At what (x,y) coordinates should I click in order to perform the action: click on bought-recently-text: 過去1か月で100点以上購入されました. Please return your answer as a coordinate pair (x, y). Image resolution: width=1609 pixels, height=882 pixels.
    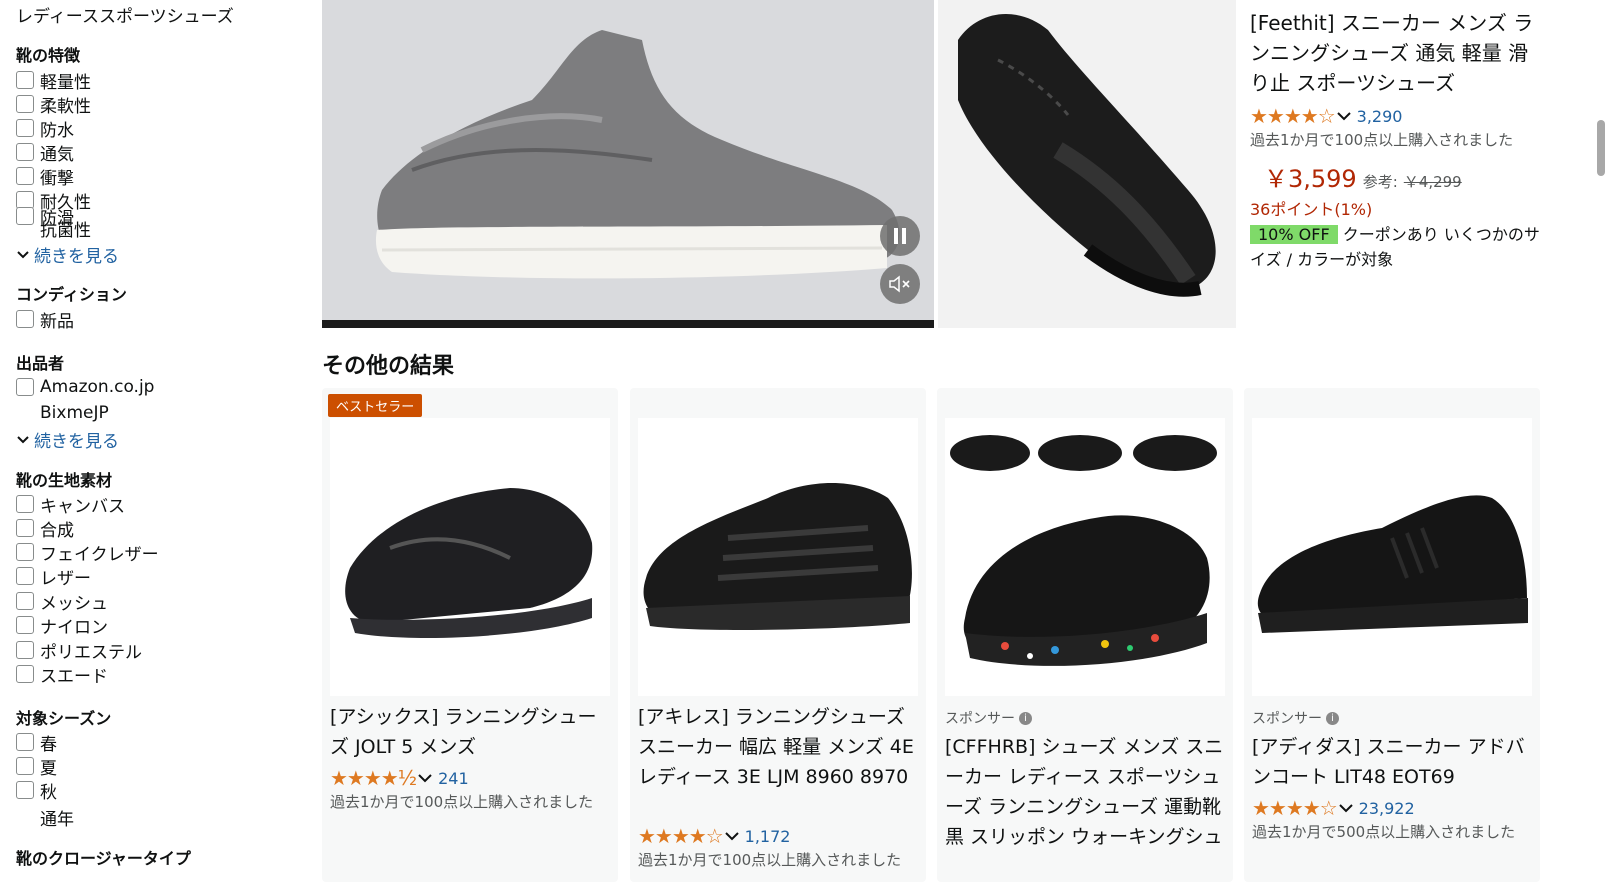
    Looking at the image, I should click on (1382, 140).